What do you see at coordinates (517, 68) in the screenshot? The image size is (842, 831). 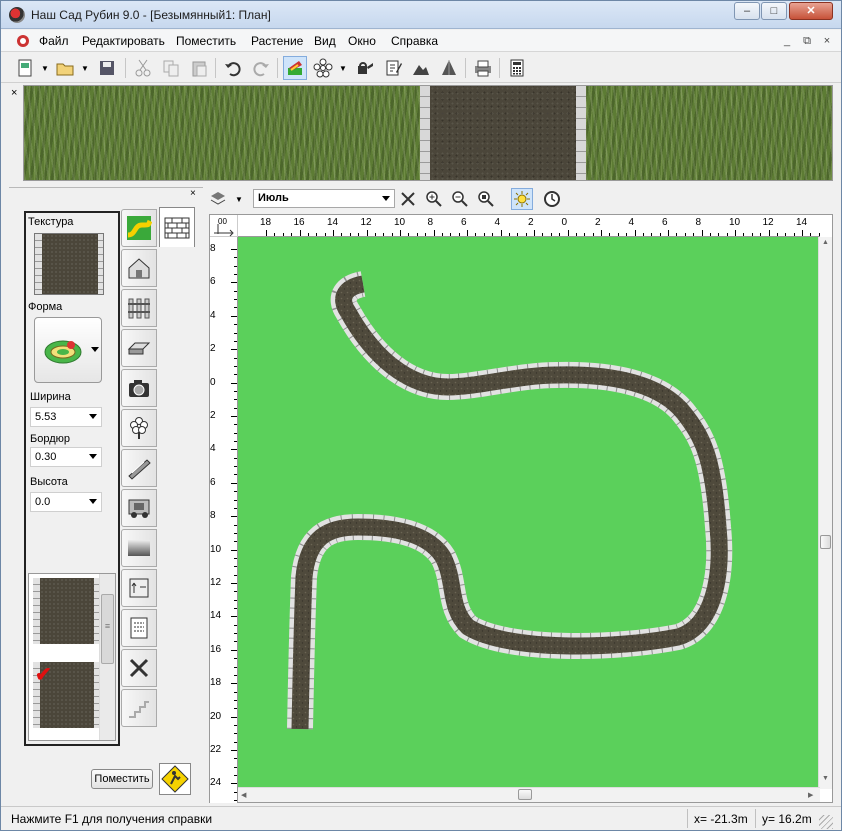 I see `calculator-icon` at bounding box center [517, 68].